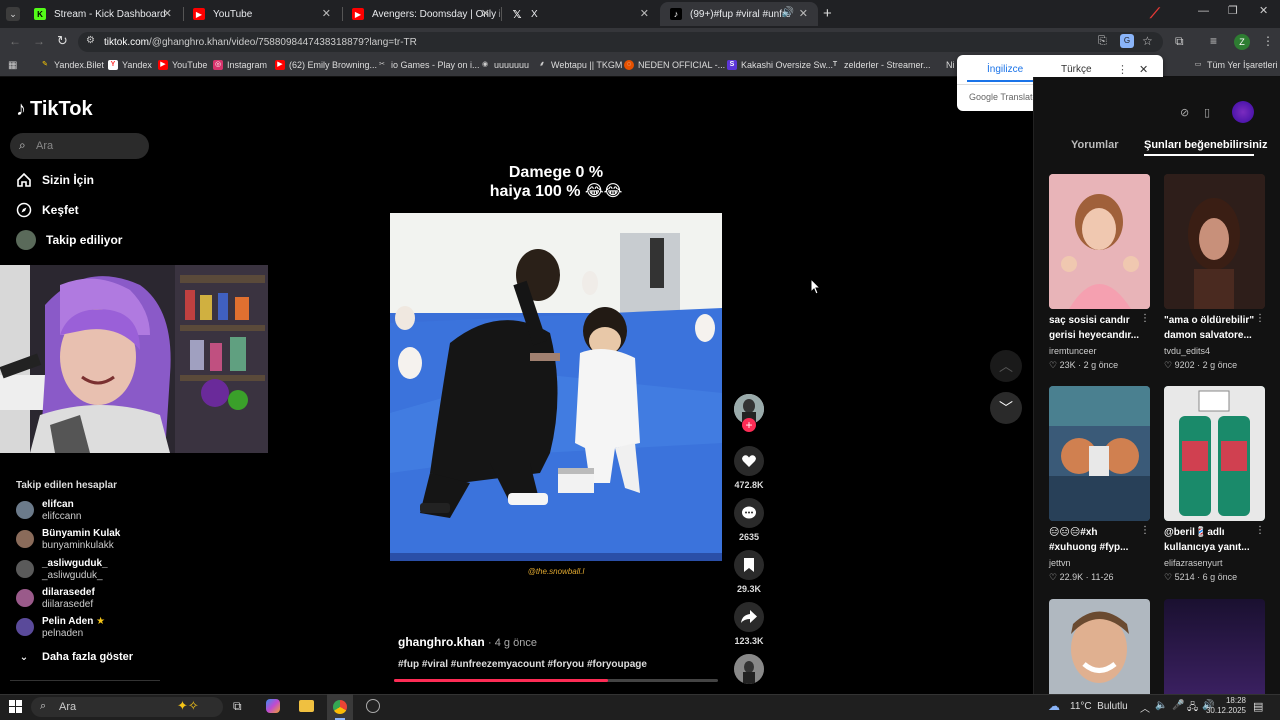 This screenshot has width=1280, height=720. I want to click on audio-playing-icon: 🔊, so click(788, 12).